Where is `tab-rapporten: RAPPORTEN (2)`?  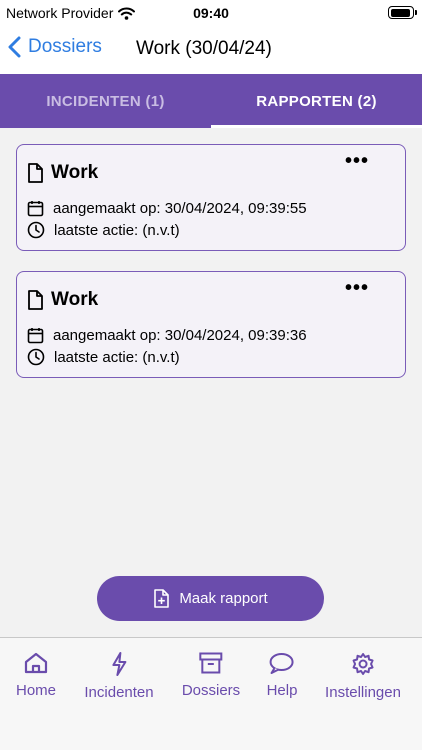 tab-rapporten: RAPPORTEN (2) is located at coordinates (316, 101).